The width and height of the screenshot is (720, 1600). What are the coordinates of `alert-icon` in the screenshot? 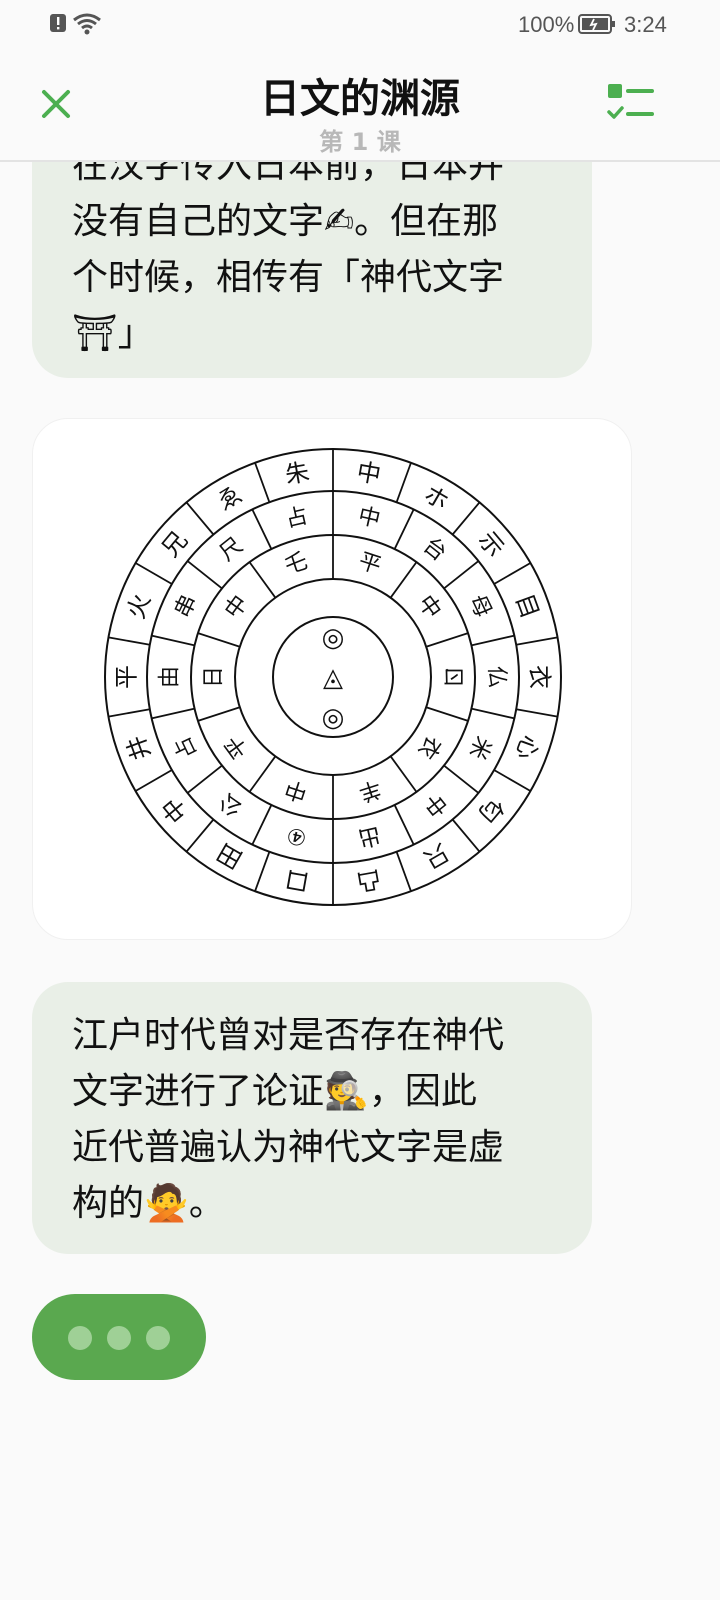 It's located at (58, 23).